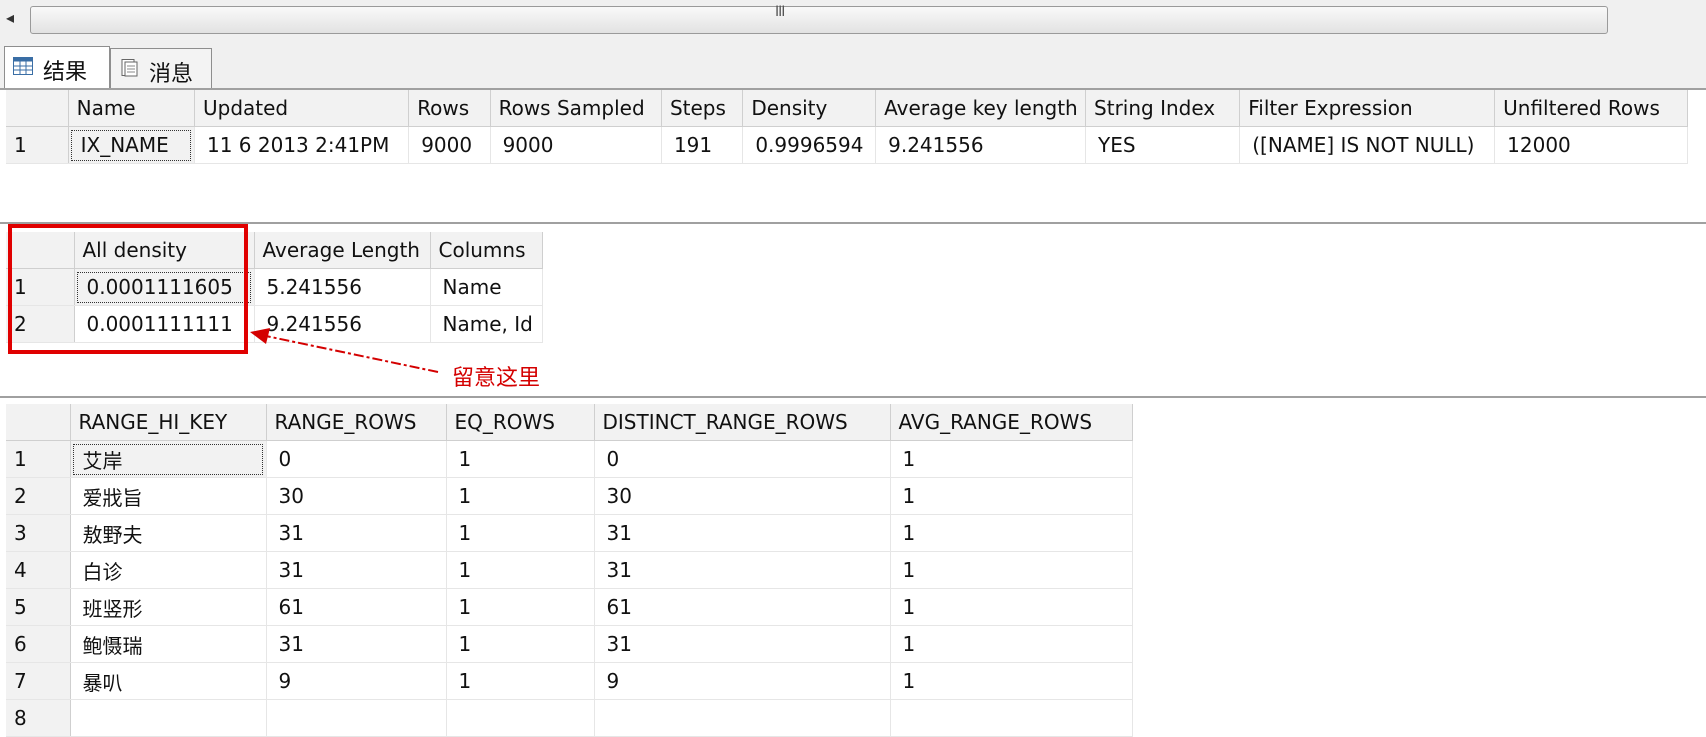 This screenshot has height=737, width=1706. I want to click on column-header: AVG_RANGE_ROWS, so click(1011, 422).